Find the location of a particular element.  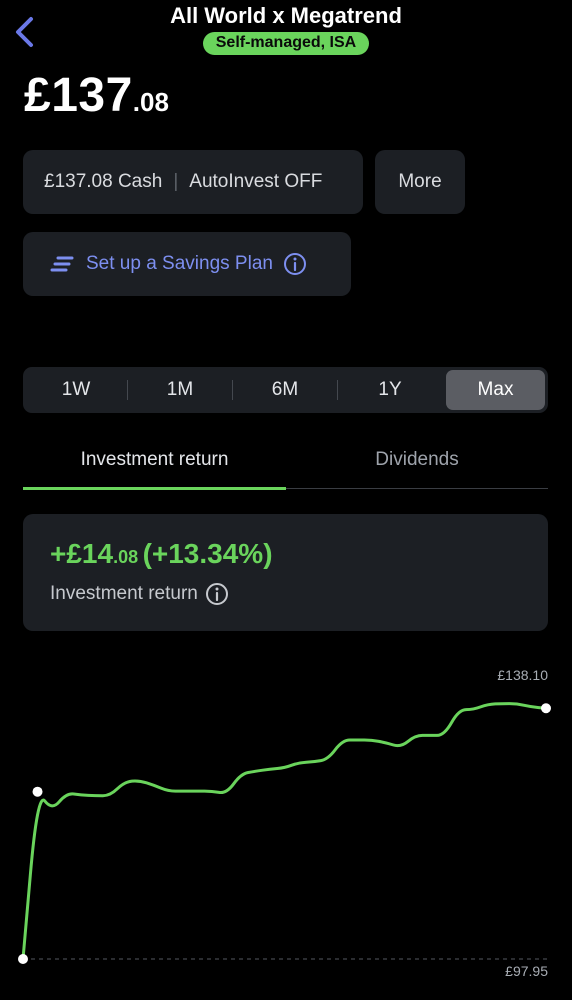

cash-autoinvest-card: £137.08 Cash | AutoInvest OFF is located at coordinates (193, 182).